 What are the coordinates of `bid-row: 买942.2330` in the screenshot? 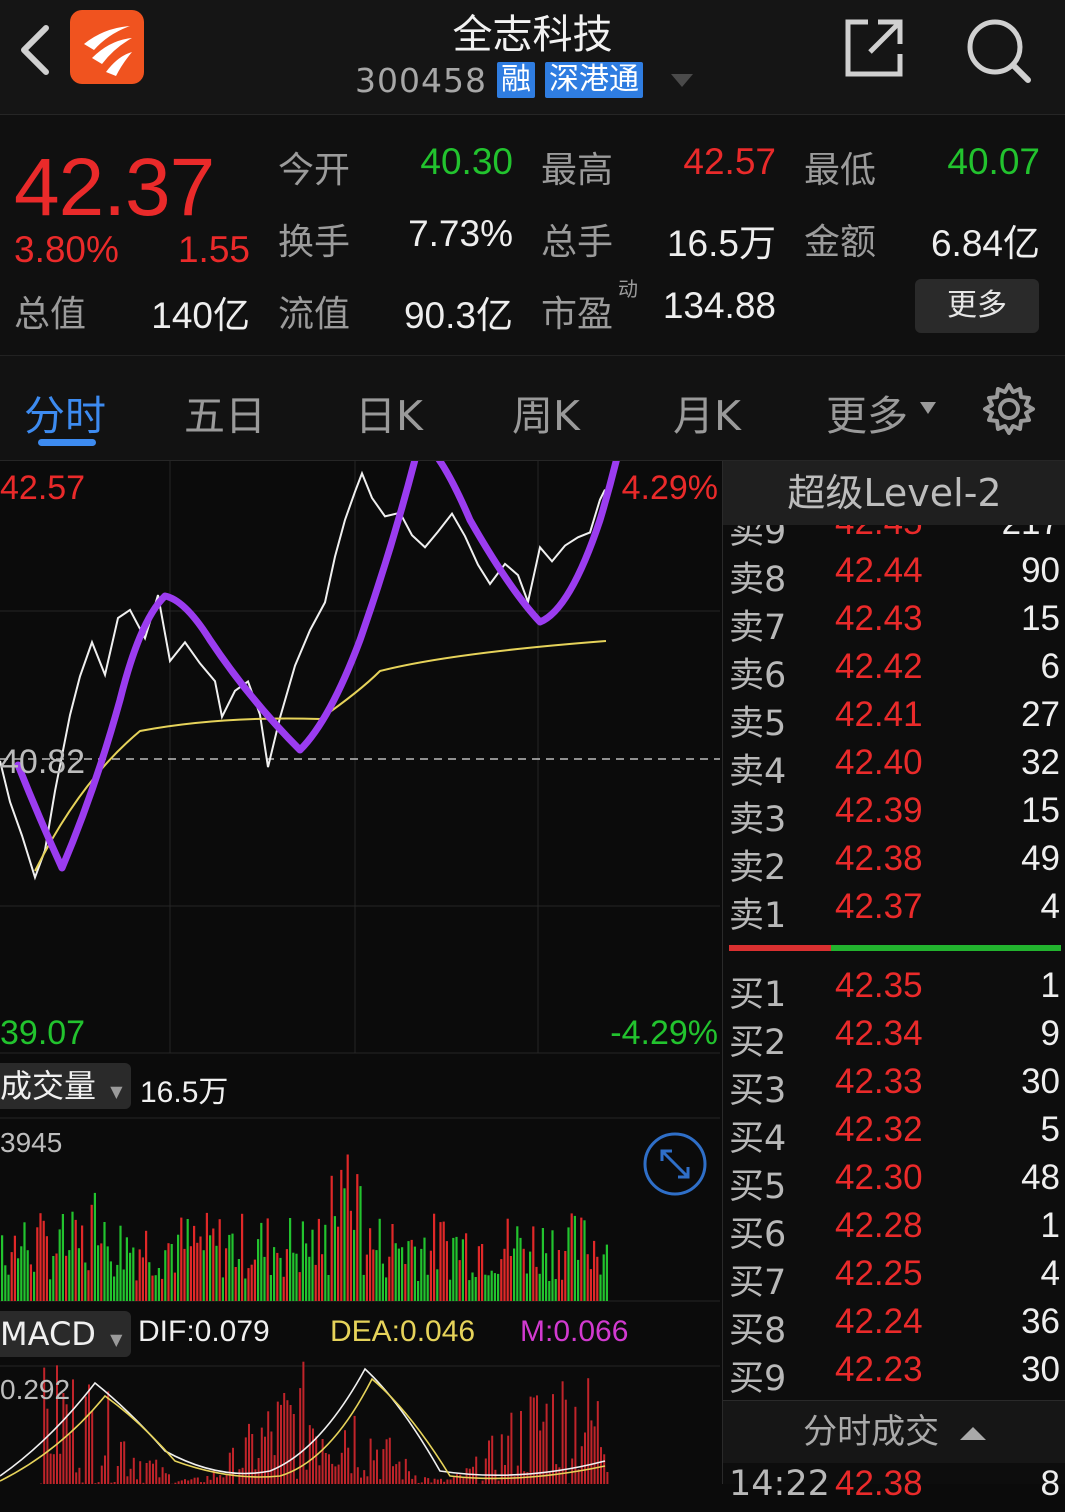 It's located at (894, 1374).